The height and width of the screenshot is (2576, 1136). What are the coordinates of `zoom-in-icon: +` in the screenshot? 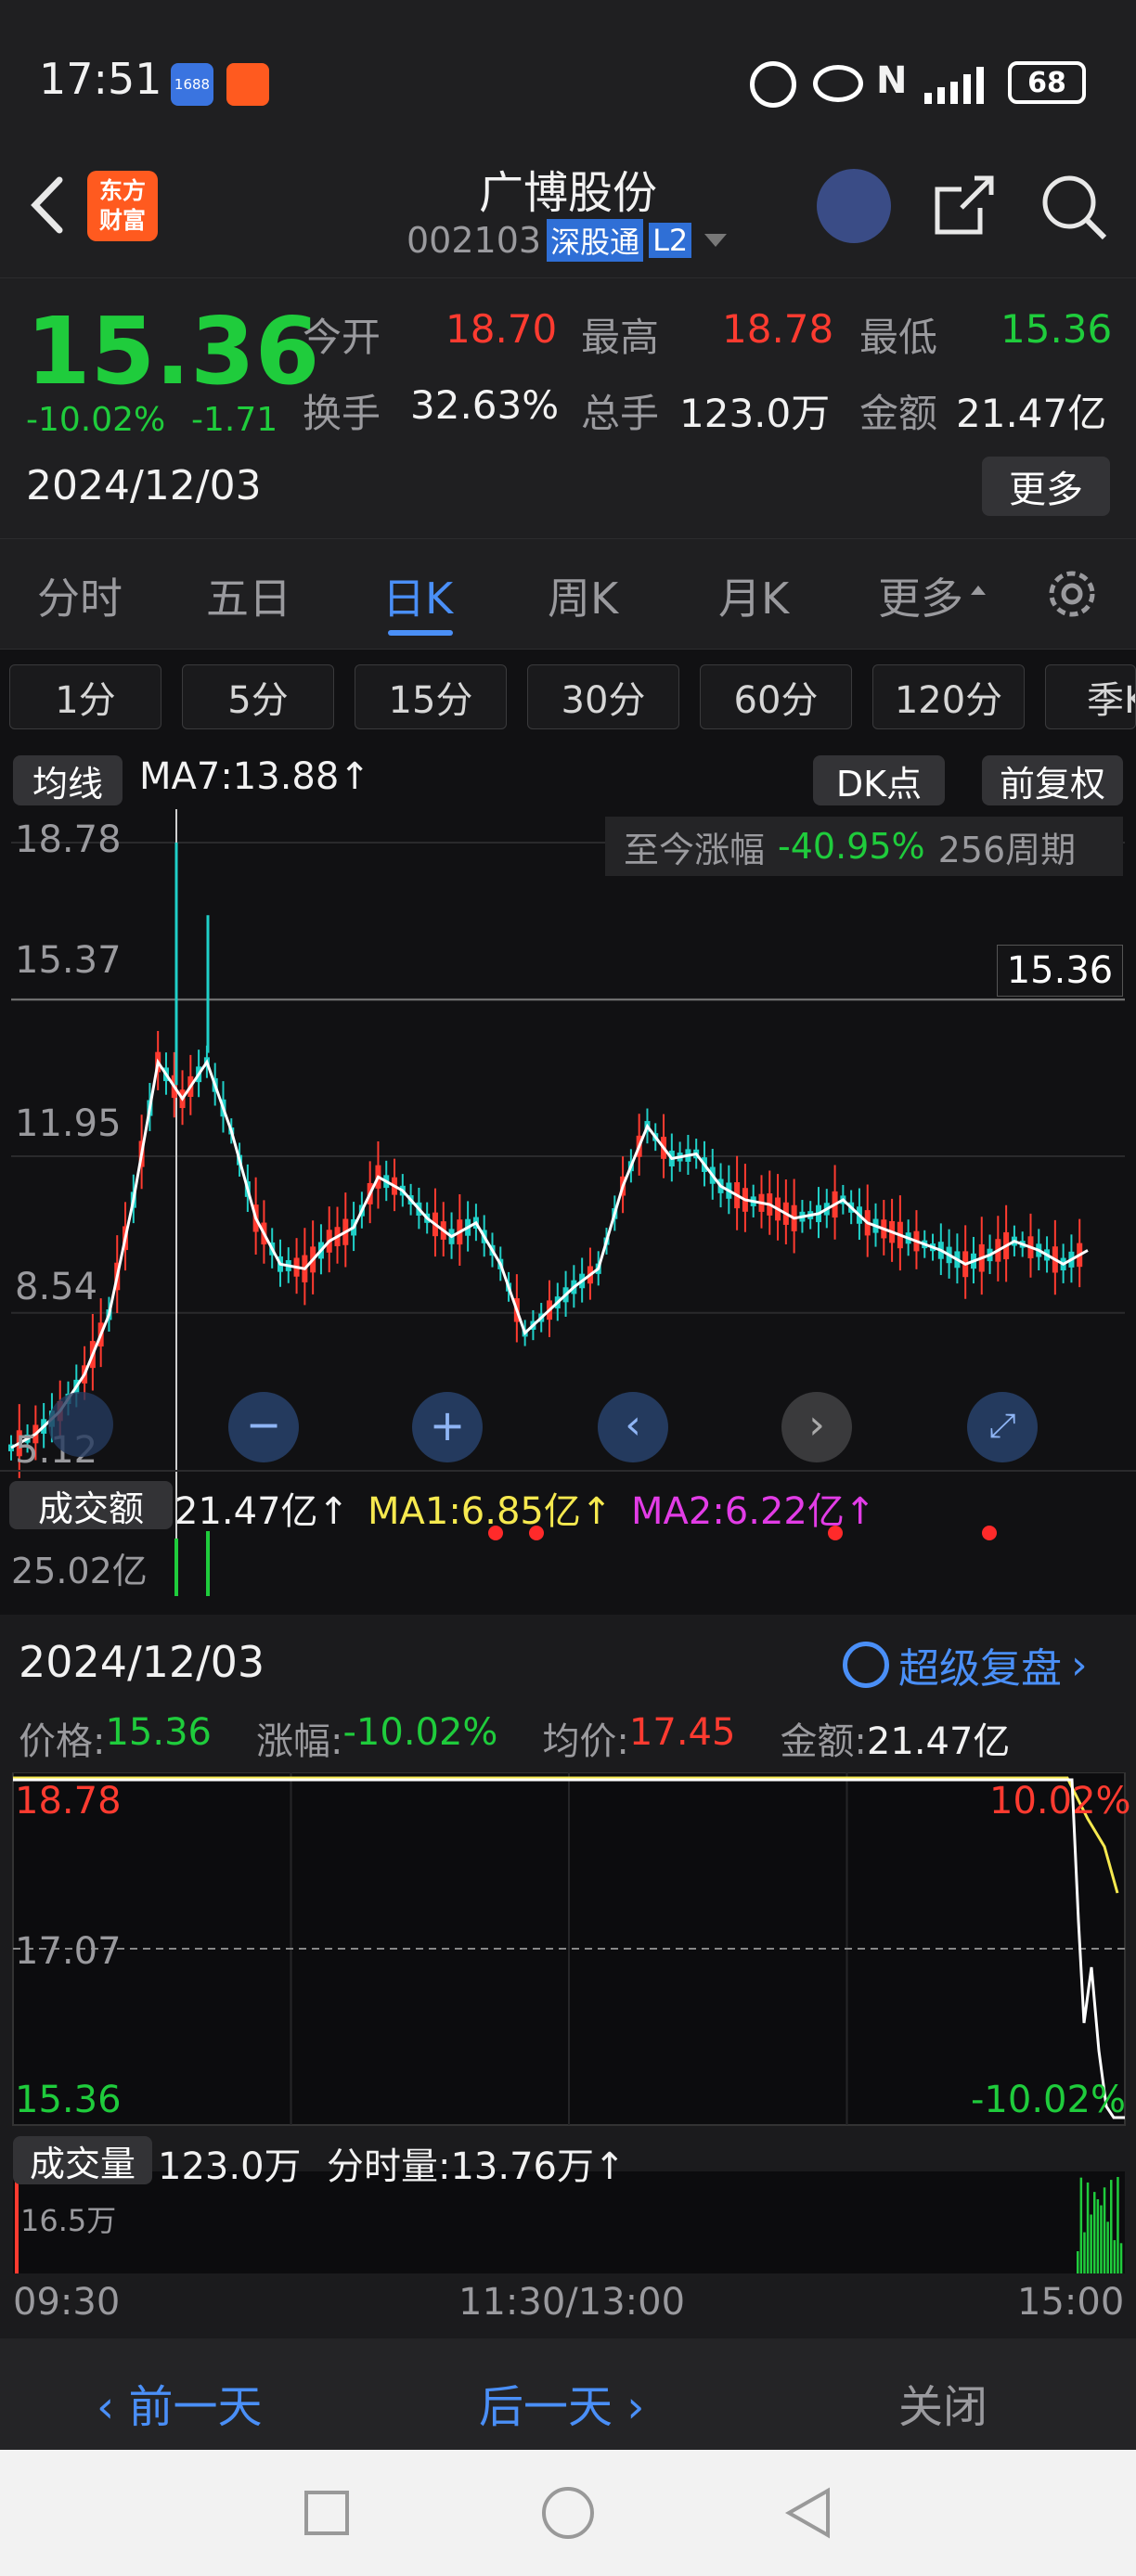 It's located at (447, 1427).